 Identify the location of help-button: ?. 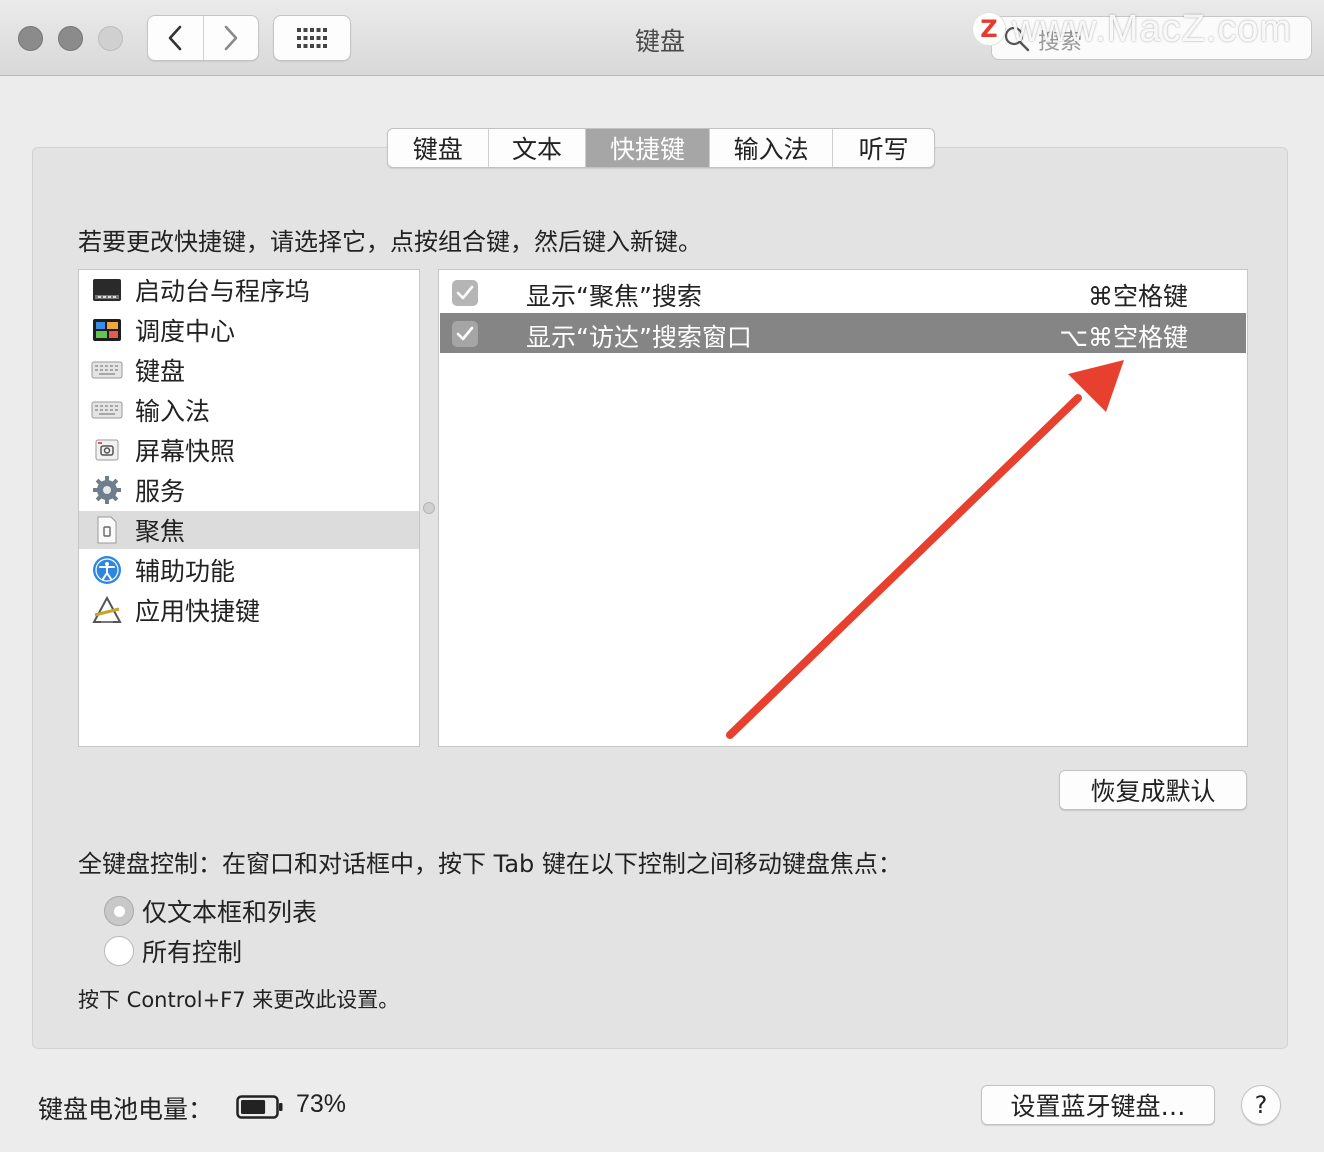
(1261, 1105).